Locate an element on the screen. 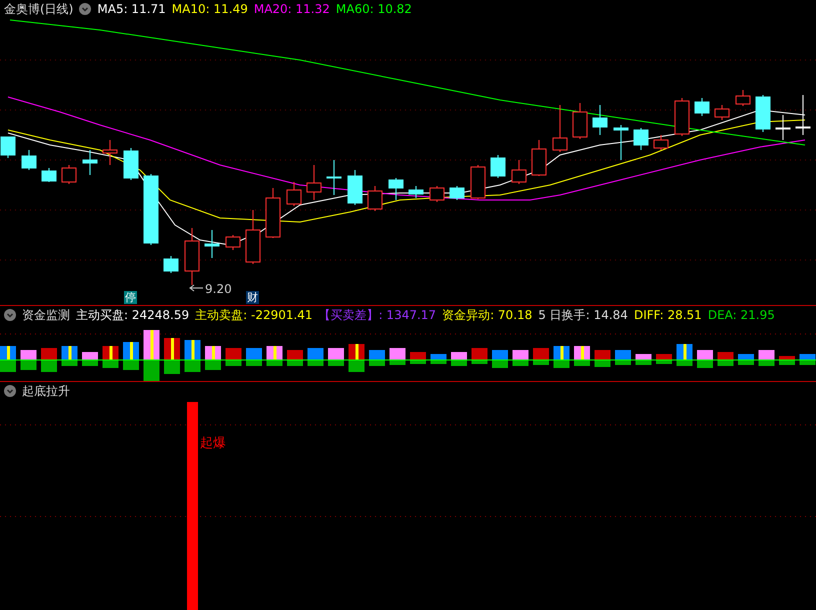 This screenshot has height=610, width=816. metric-value: 主动买盘: 24248.59 is located at coordinates (133, 315).